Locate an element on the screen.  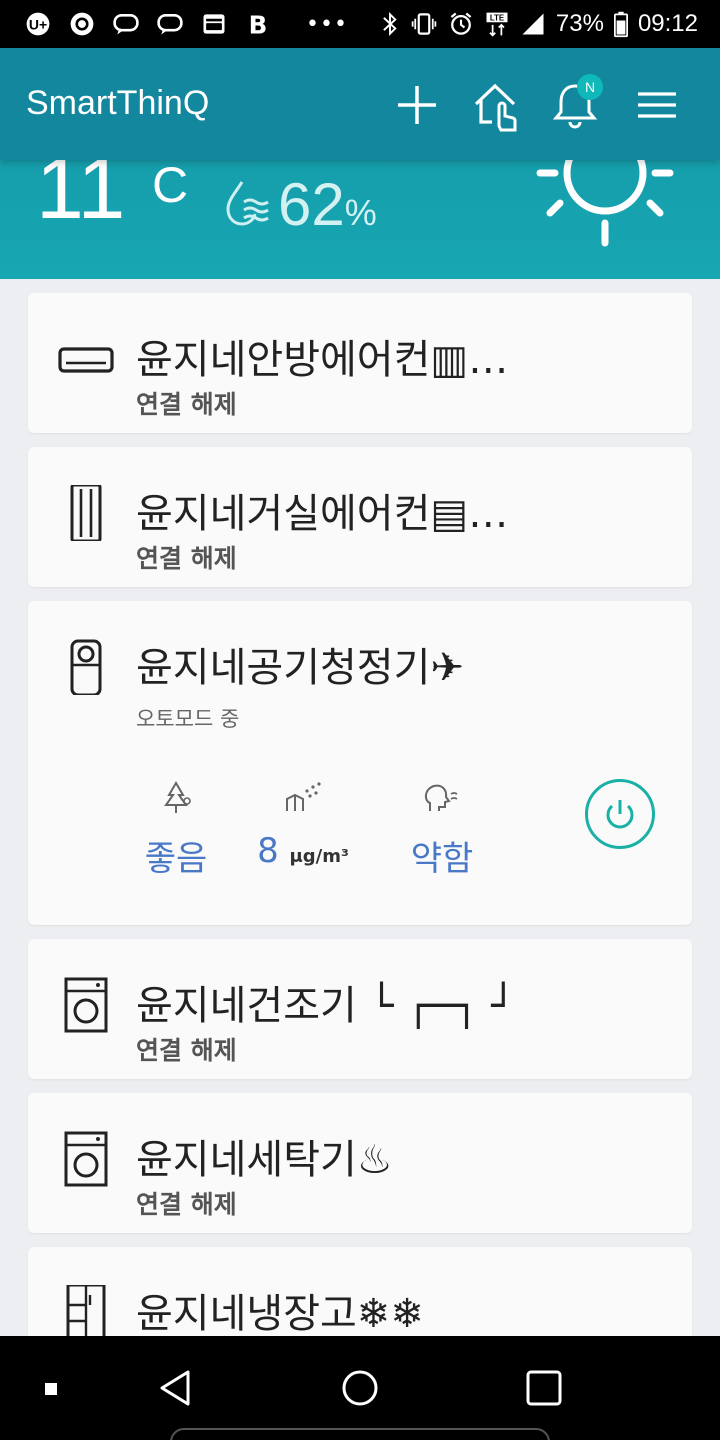
device-name: 윤지네냉장고❄❄ is located at coordinates (280, 1314).